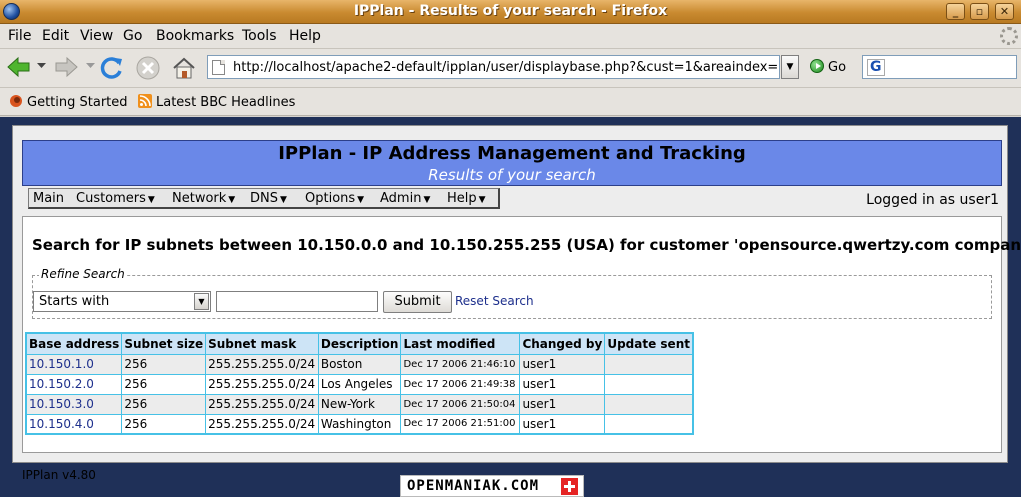  Describe the element at coordinates (59, 475) in the screenshot. I see `version-footer: IPPlan v4.80` at that location.